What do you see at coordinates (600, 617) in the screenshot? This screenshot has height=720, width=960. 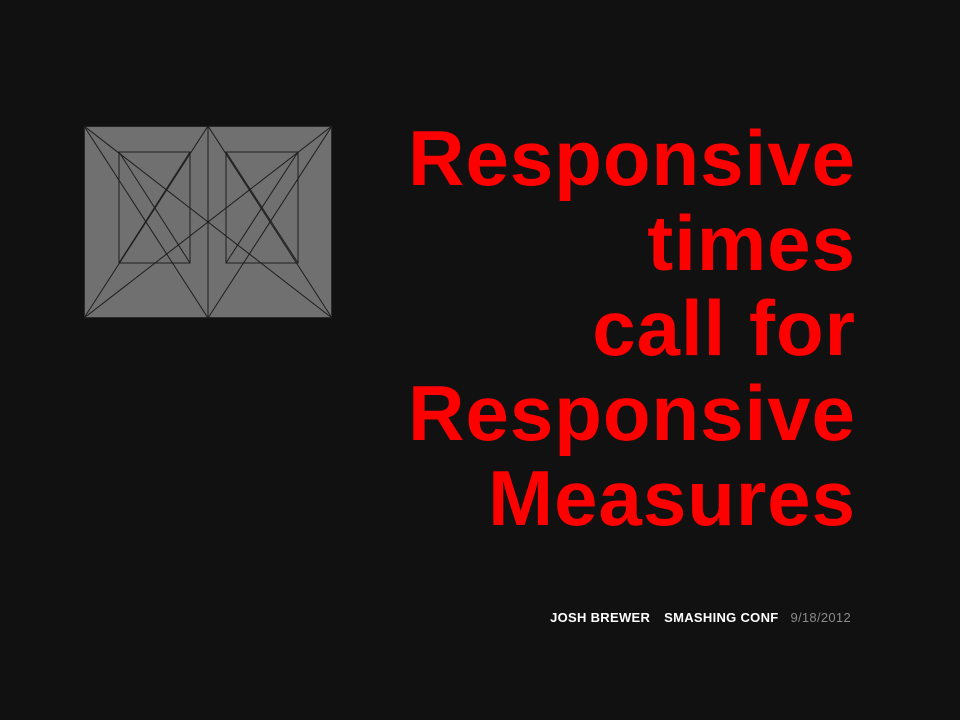 I see `author-name: JOSH BREWER` at bounding box center [600, 617].